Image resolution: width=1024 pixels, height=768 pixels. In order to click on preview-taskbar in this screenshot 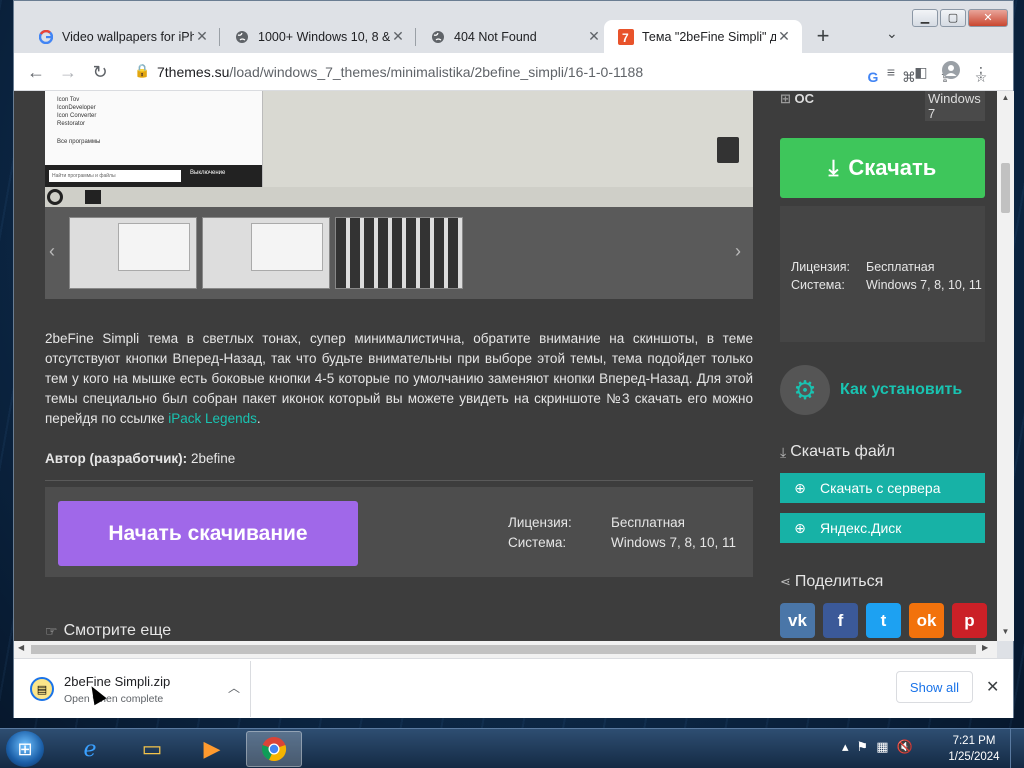, I will do `click(399, 197)`.